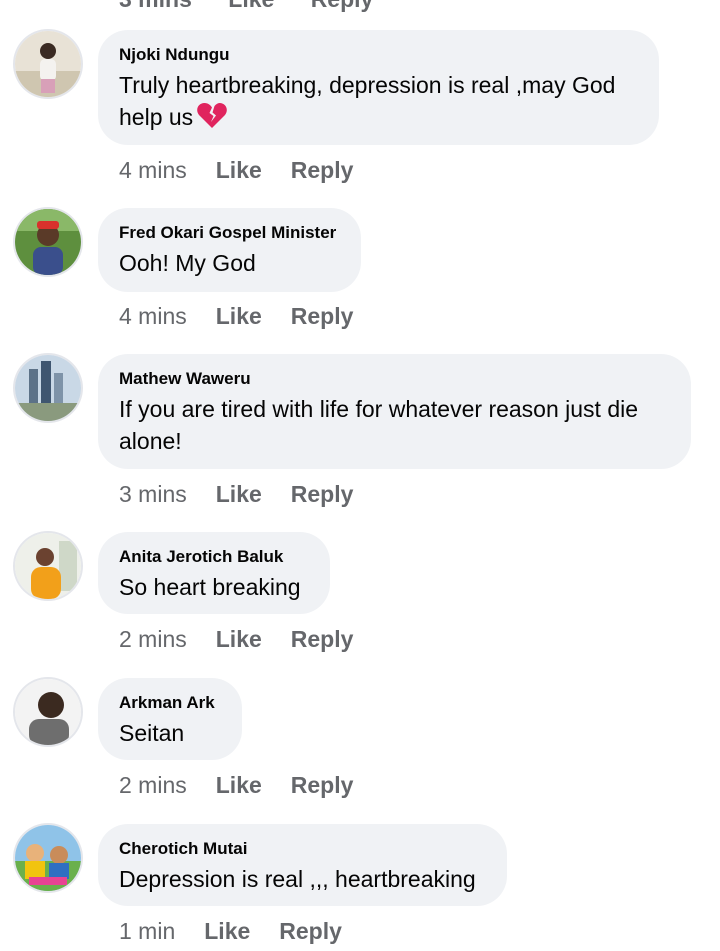 Image resolution: width=720 pixels, height=951 pixels. What do you see at coordinates (212, 557) in the screenshot?
I see `commenter-name: Anita Jerotich Baluk` at bounding box center [212, 557].